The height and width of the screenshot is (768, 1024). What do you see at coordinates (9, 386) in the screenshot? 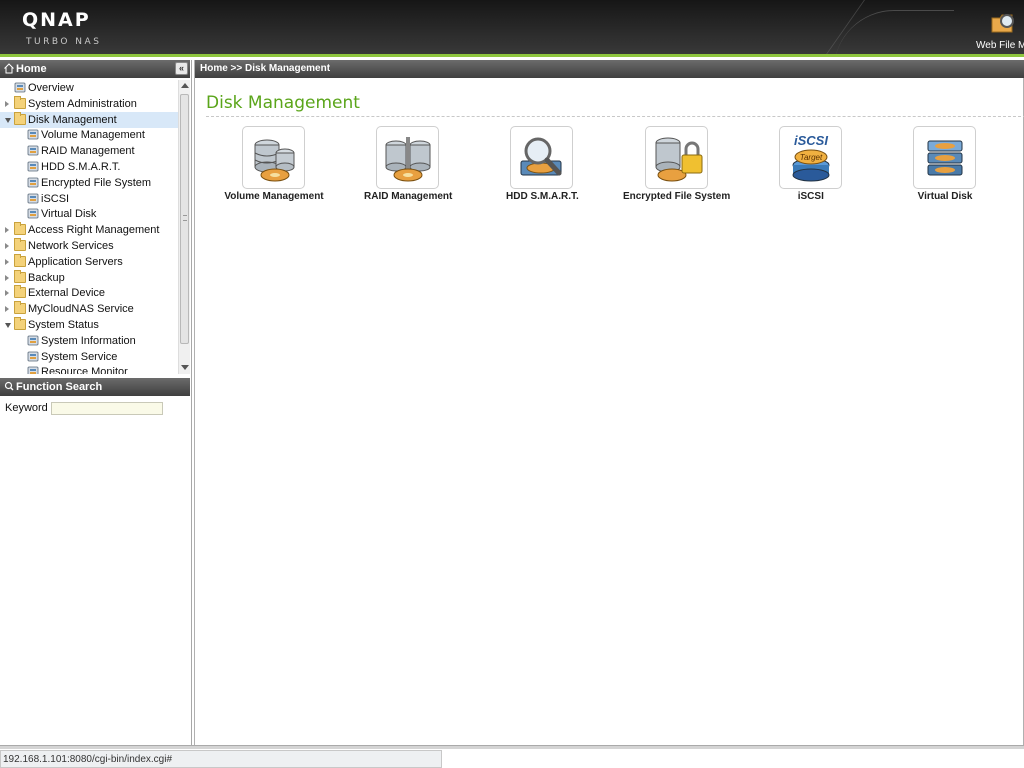
I see `search-icon` at bounding box center [9, 386].